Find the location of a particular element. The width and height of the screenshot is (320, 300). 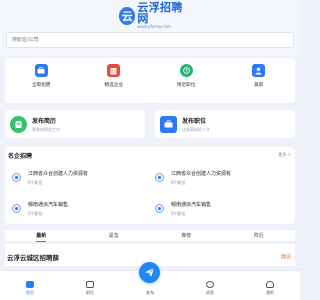

send-icon is located at coordinates (150, 272).